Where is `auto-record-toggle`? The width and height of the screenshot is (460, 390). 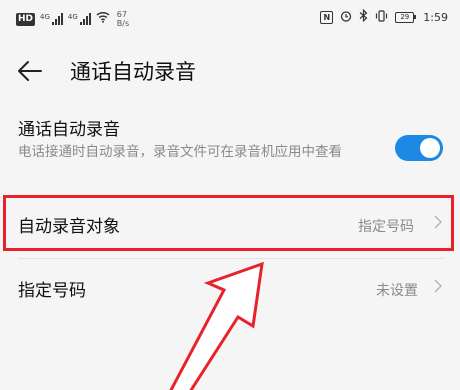
auto-record-toggle is located at coordinates (419, 148).